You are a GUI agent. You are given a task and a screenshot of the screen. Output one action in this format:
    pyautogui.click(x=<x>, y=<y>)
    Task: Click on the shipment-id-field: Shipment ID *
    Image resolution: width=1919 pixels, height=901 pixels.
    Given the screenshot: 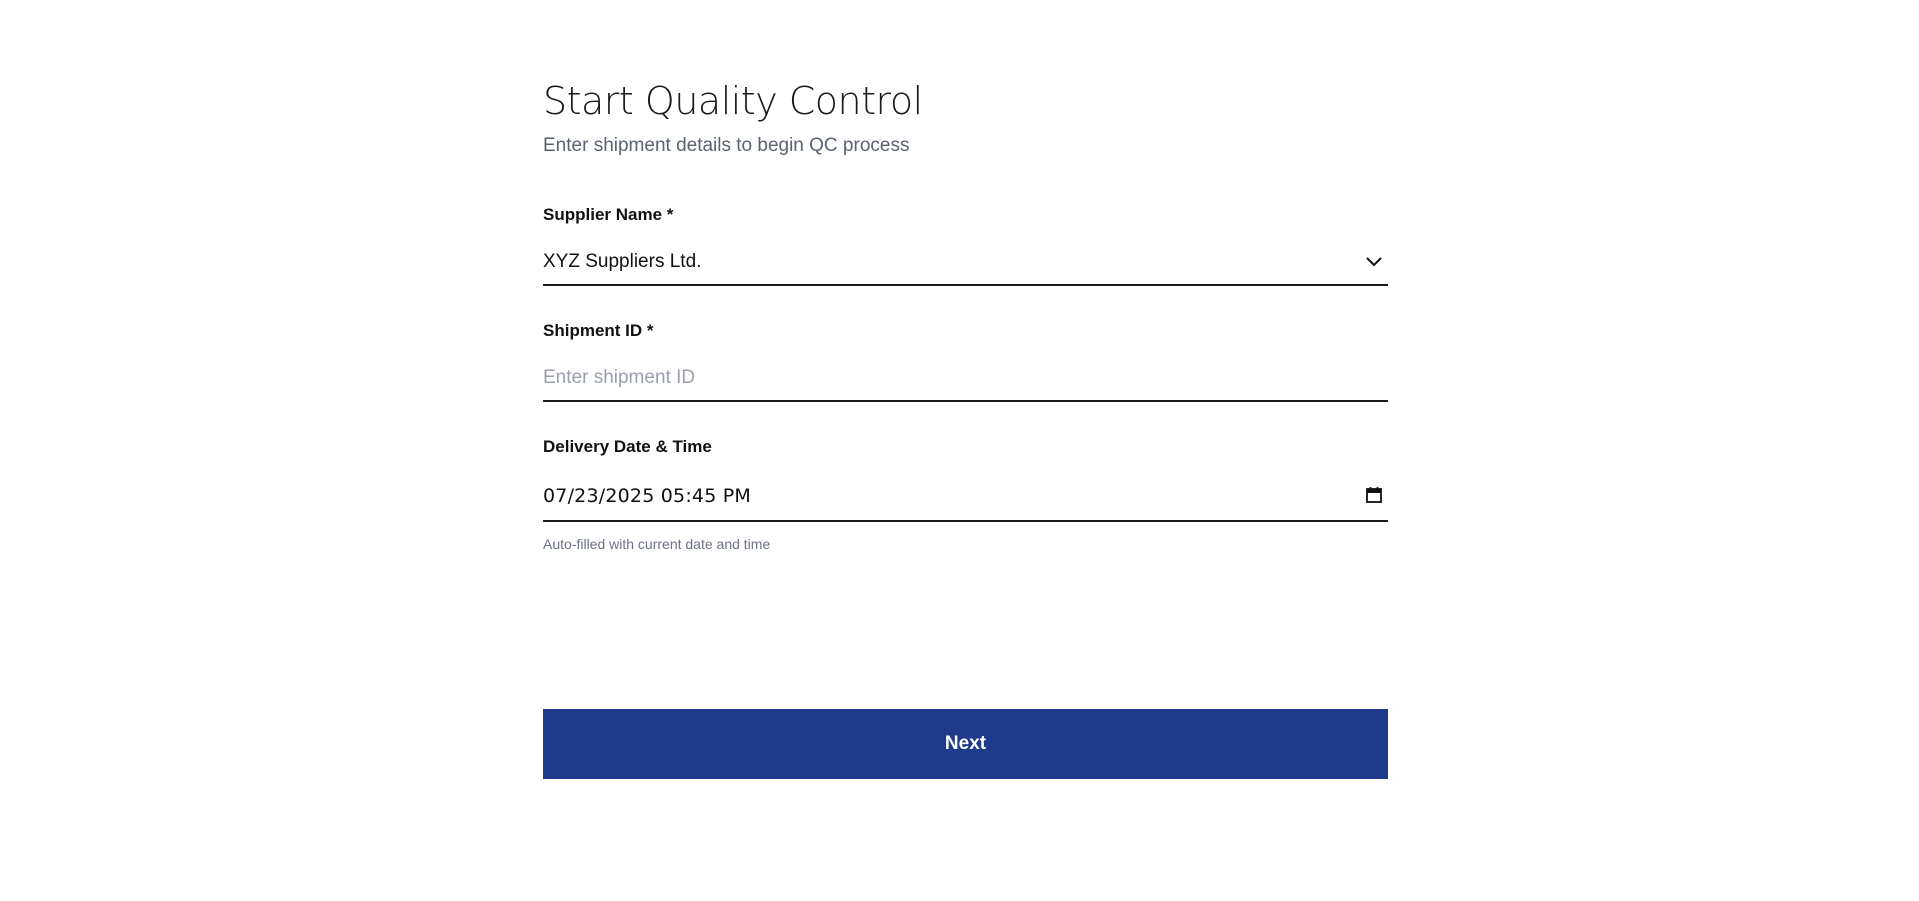 What is the action you would take?
    pyautogui.click(x=965, y=361)
    